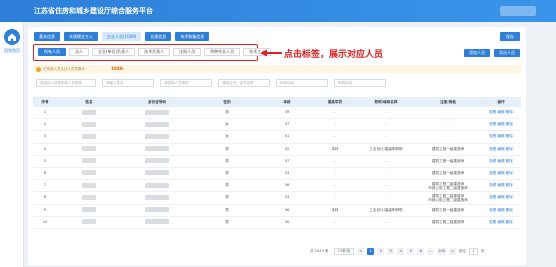  Describe the element at coordinates (510, 36) in the screenshot. I see `save-button: 保存` at that location.